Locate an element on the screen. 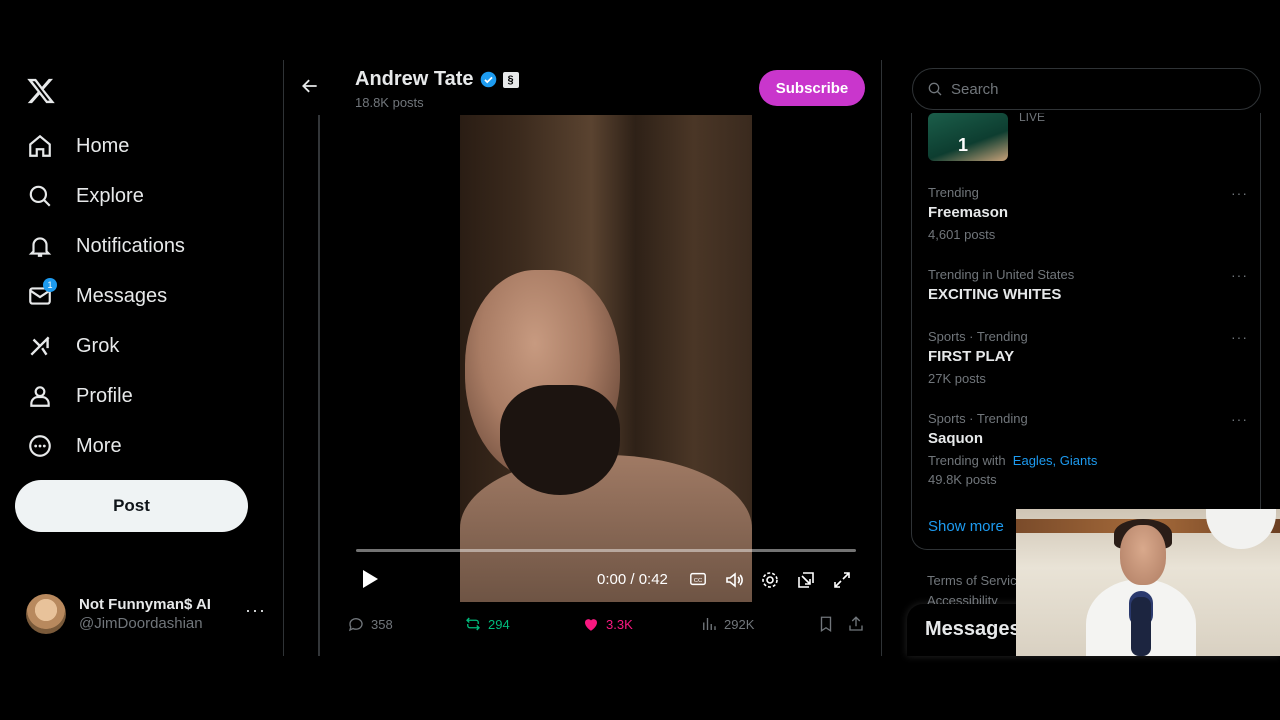  nav-explore-label: Explore is located at coordinates (110, 195).